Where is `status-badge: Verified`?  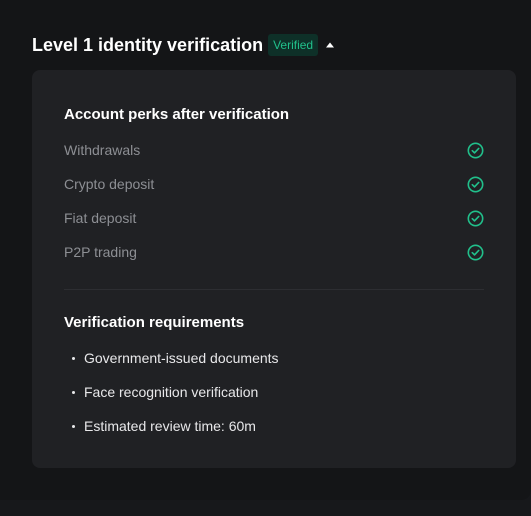 status-badge: Verified is located at coordinates (293, 45).